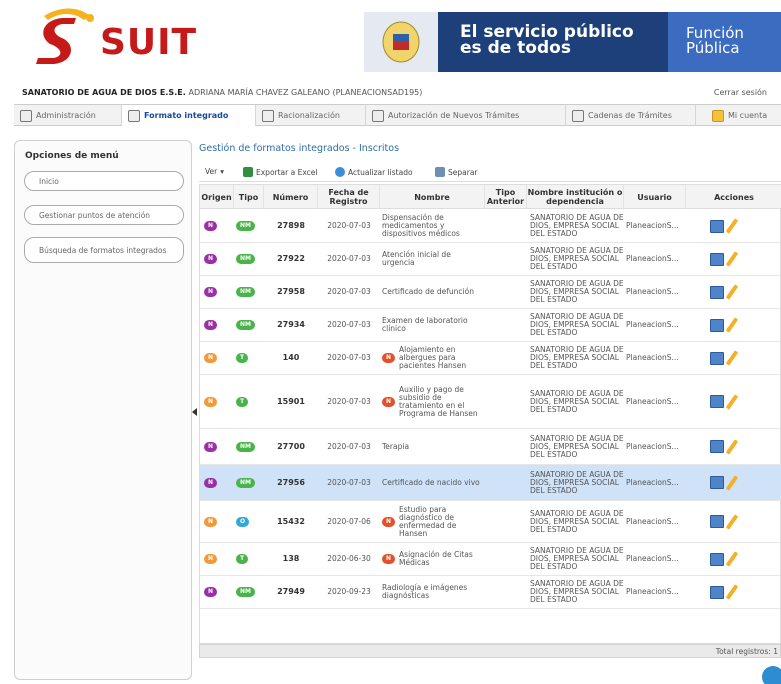 The width and height of the screenshot is (781, 684). What do you see at coordinates (104, 215) in the screenshot?
I see `sidebar-item-puntos-atencion: Gestionar puntos de atención` at bounding box center [104, 215].